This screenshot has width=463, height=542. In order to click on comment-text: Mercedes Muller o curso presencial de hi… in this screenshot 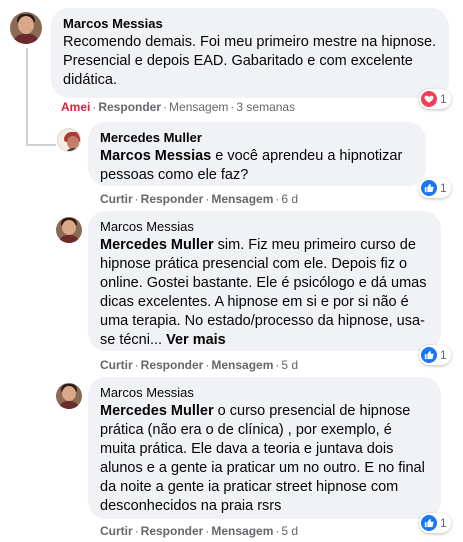, I will do `click(262, 458)`.